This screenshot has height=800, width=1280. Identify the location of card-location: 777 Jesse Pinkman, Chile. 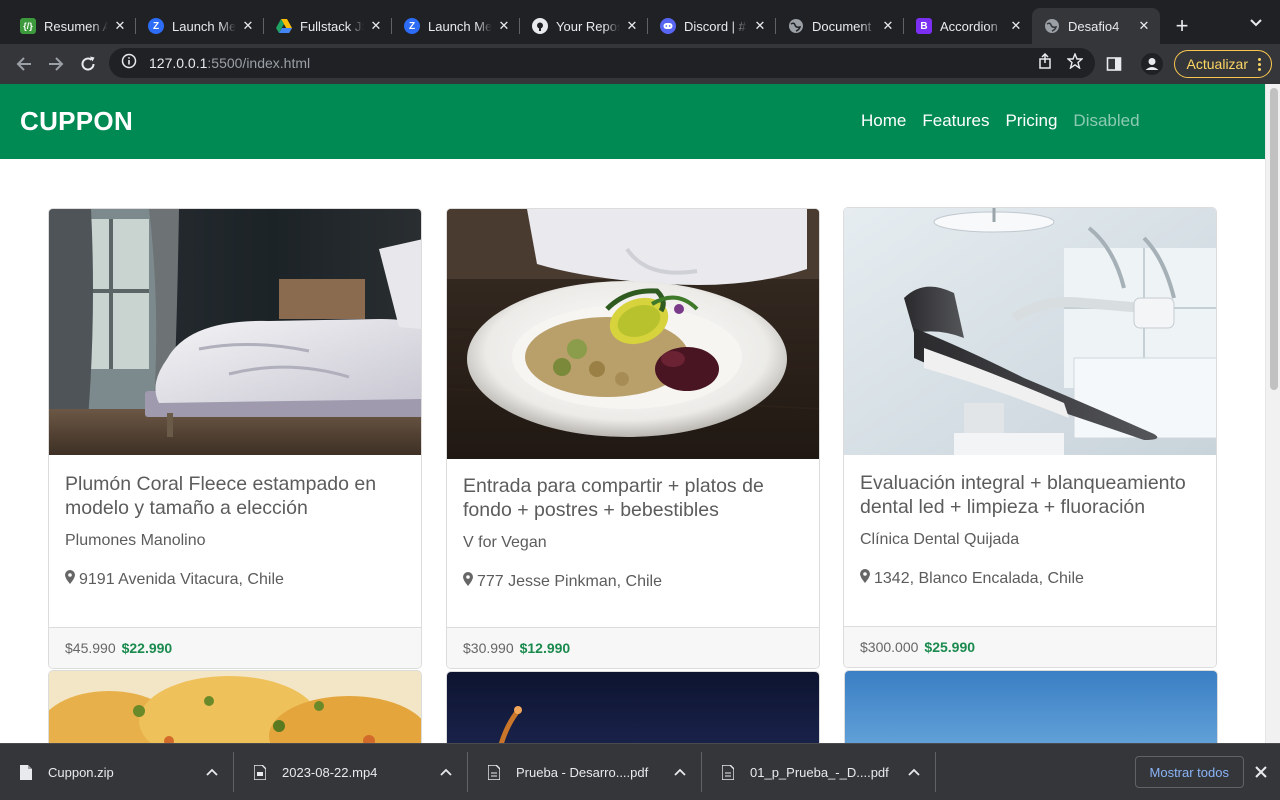
(633, 581).